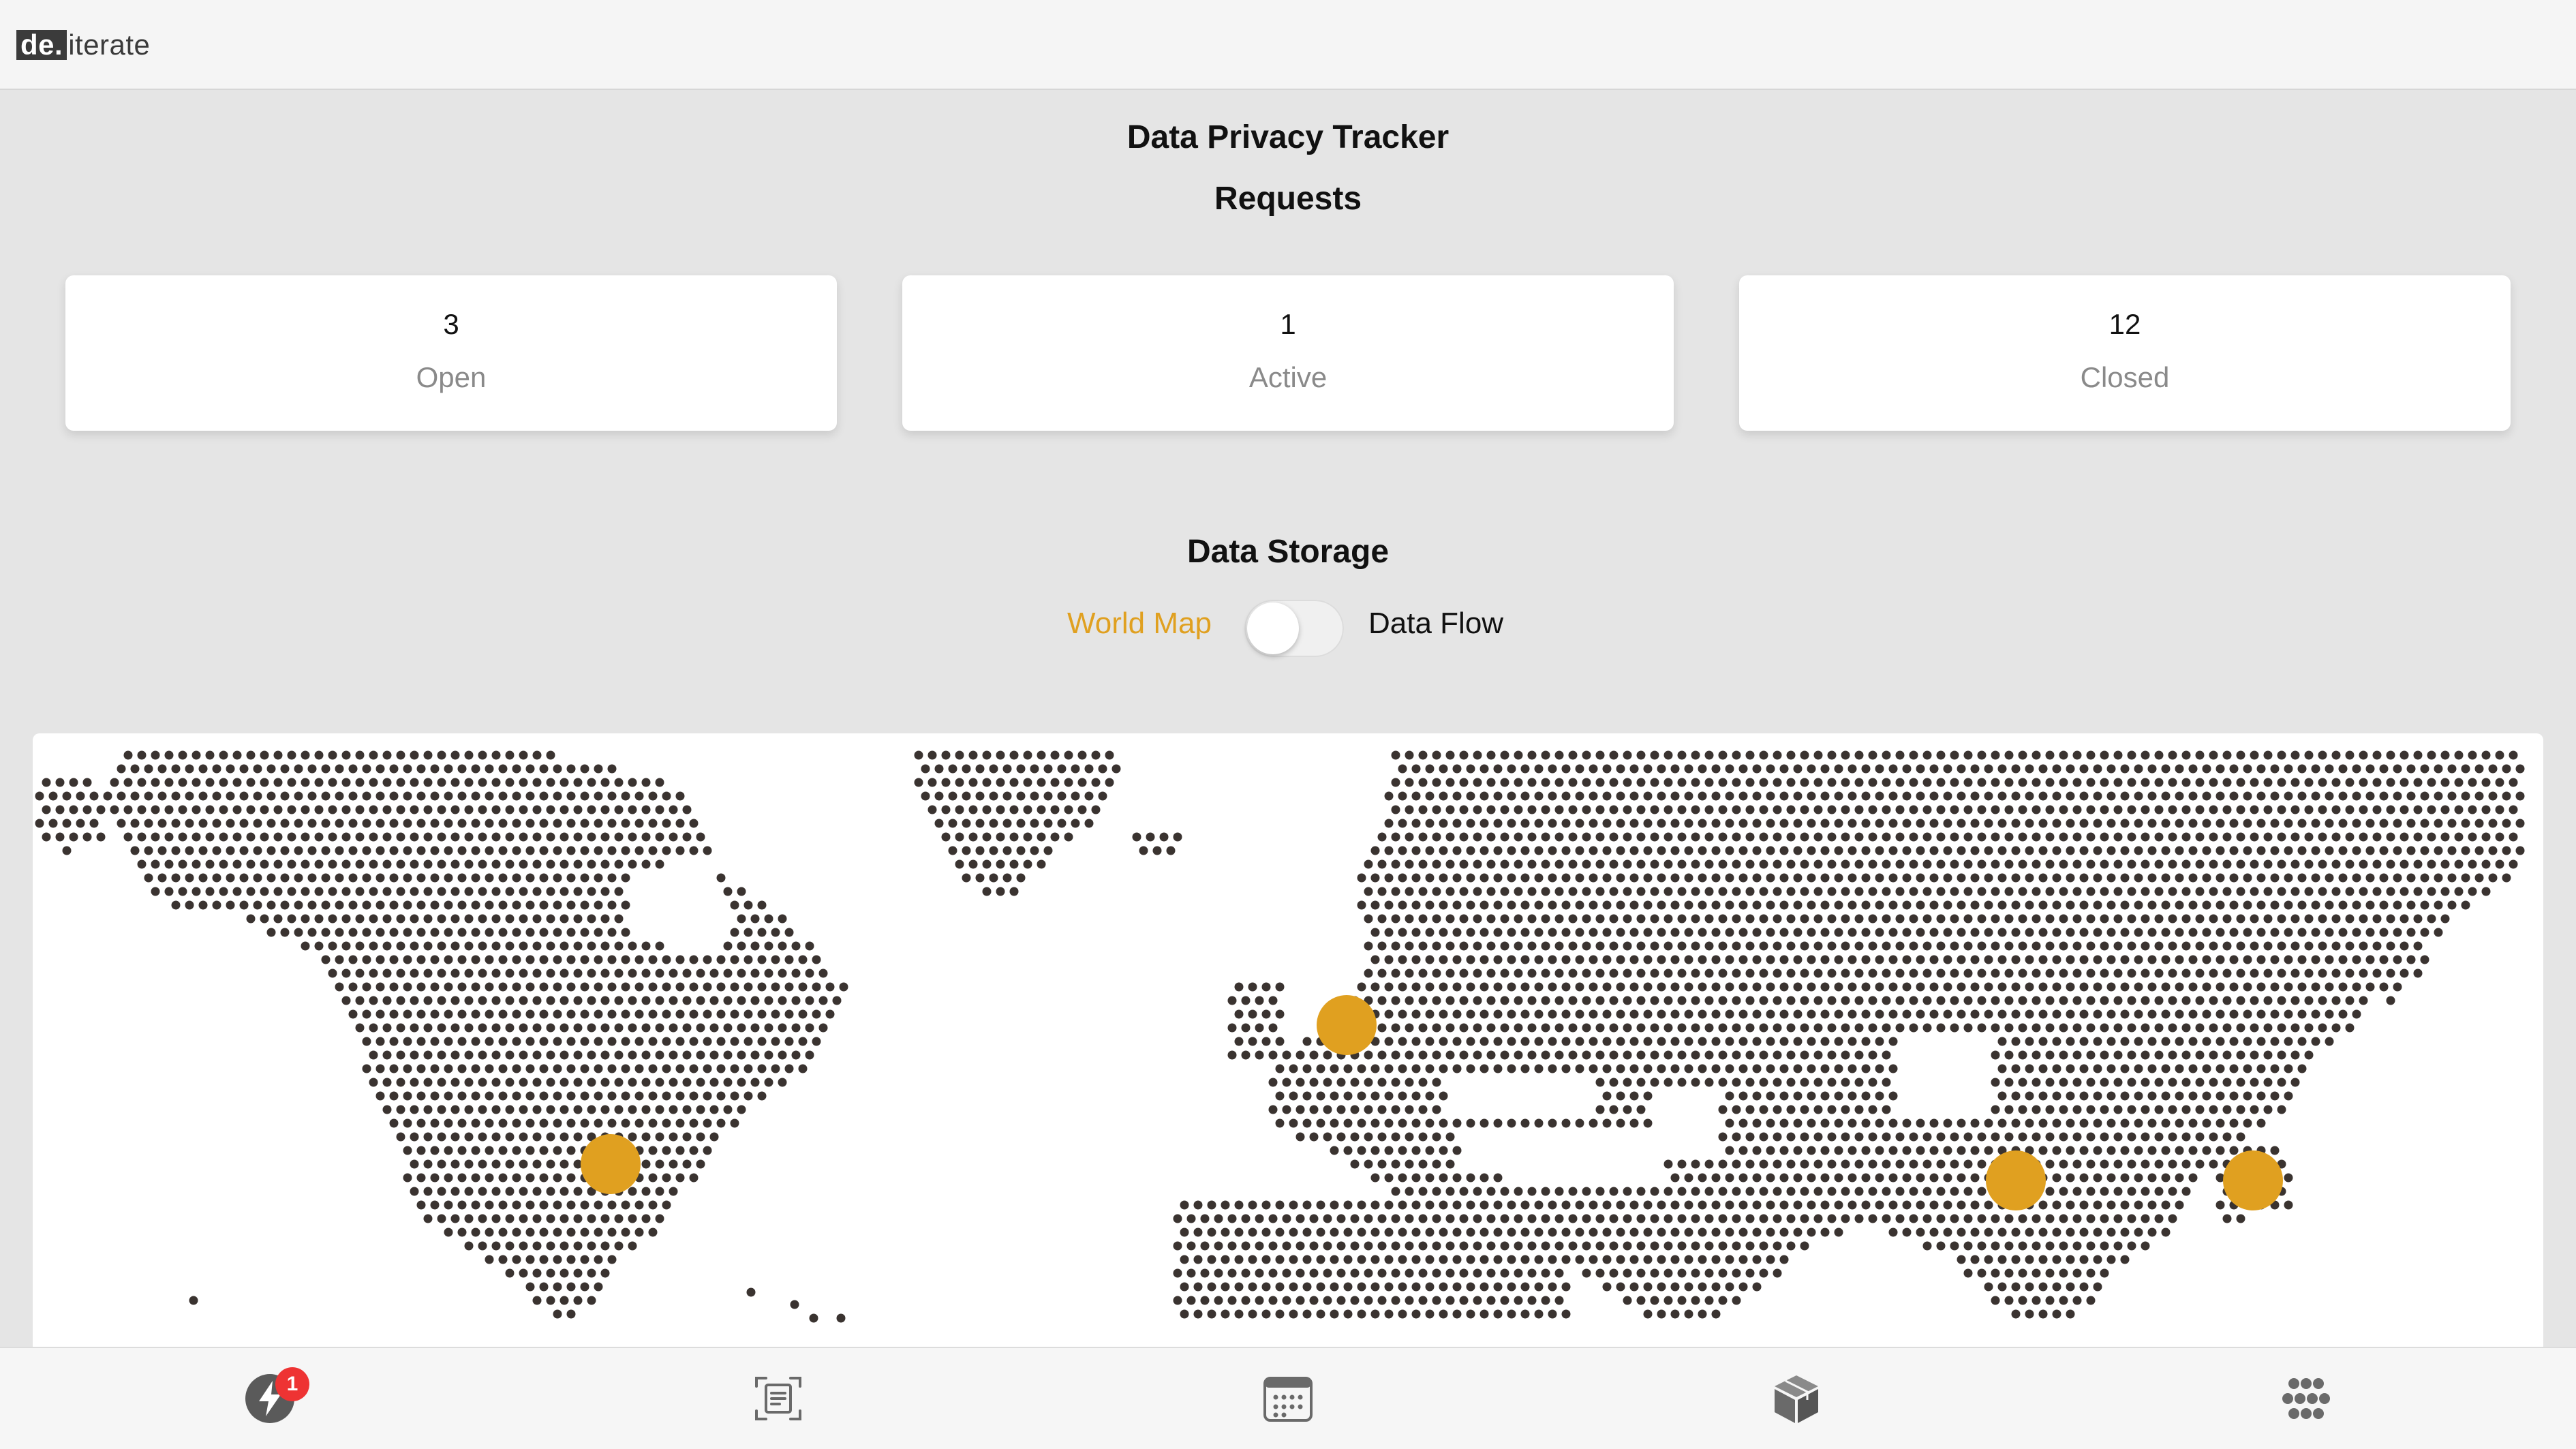  What do you see at coordinates (1288, 353) in the screenshot?
I see `requests-card-active: 1 Active` at bounding box center [1288, 353].